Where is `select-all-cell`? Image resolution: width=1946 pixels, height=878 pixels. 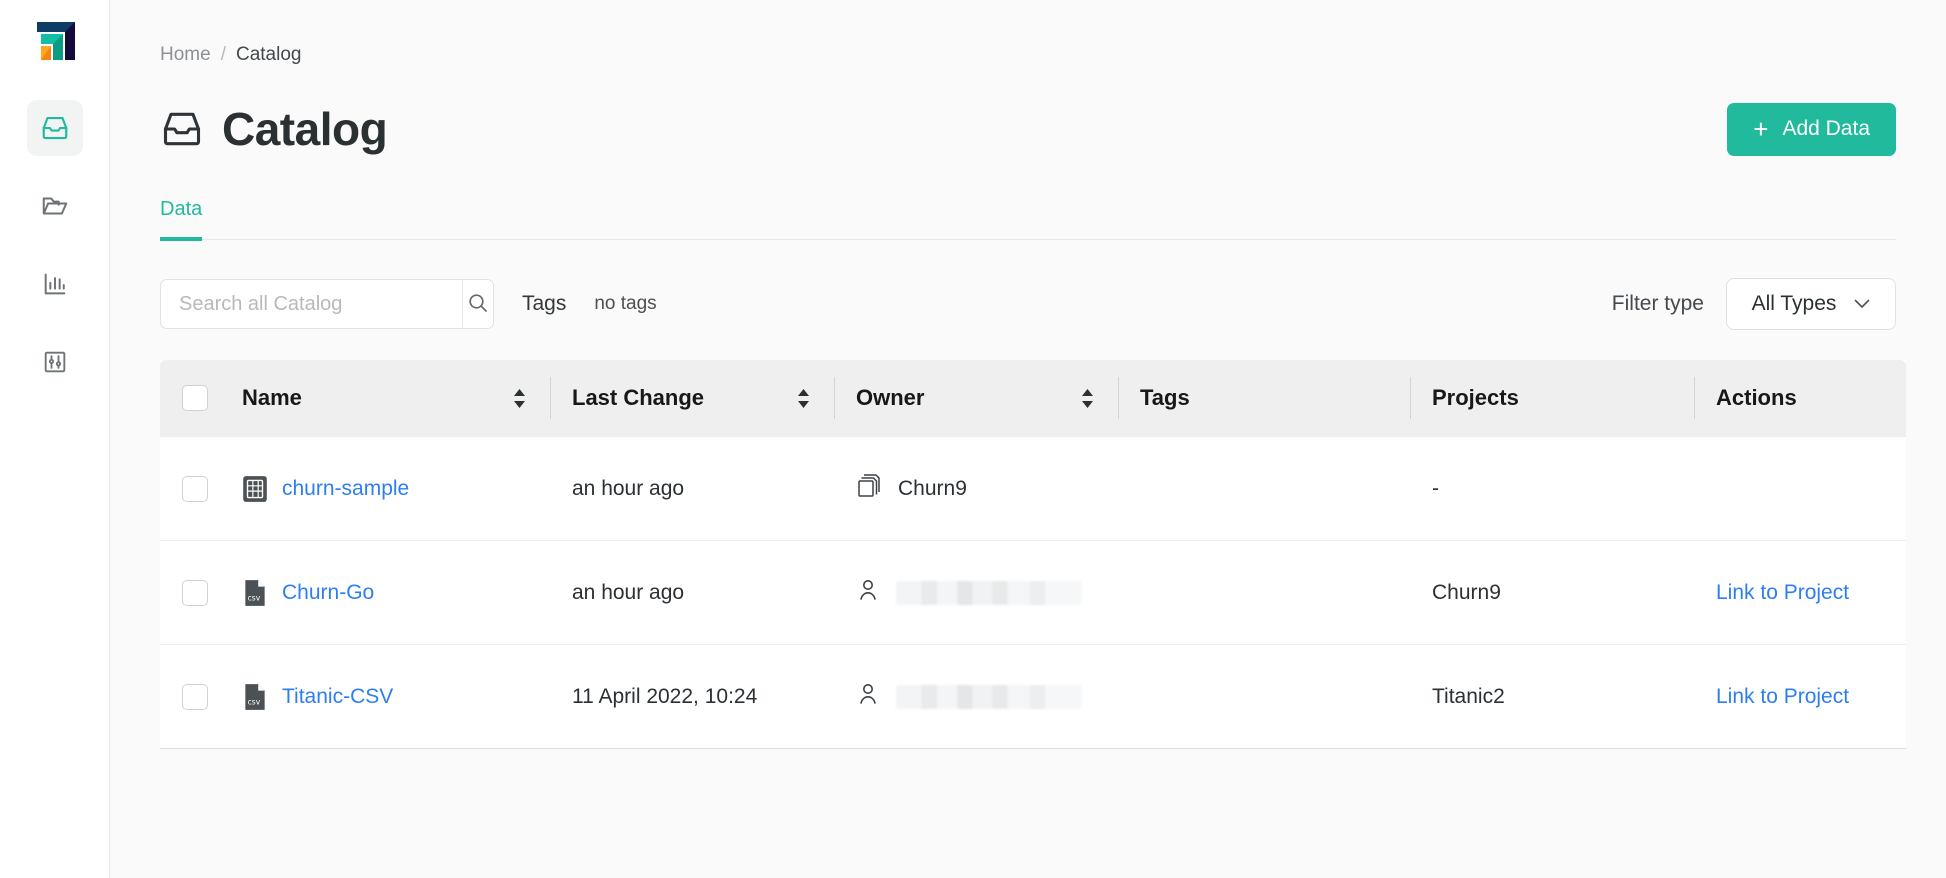 select-all-cell is located at coordinates (195, 398).